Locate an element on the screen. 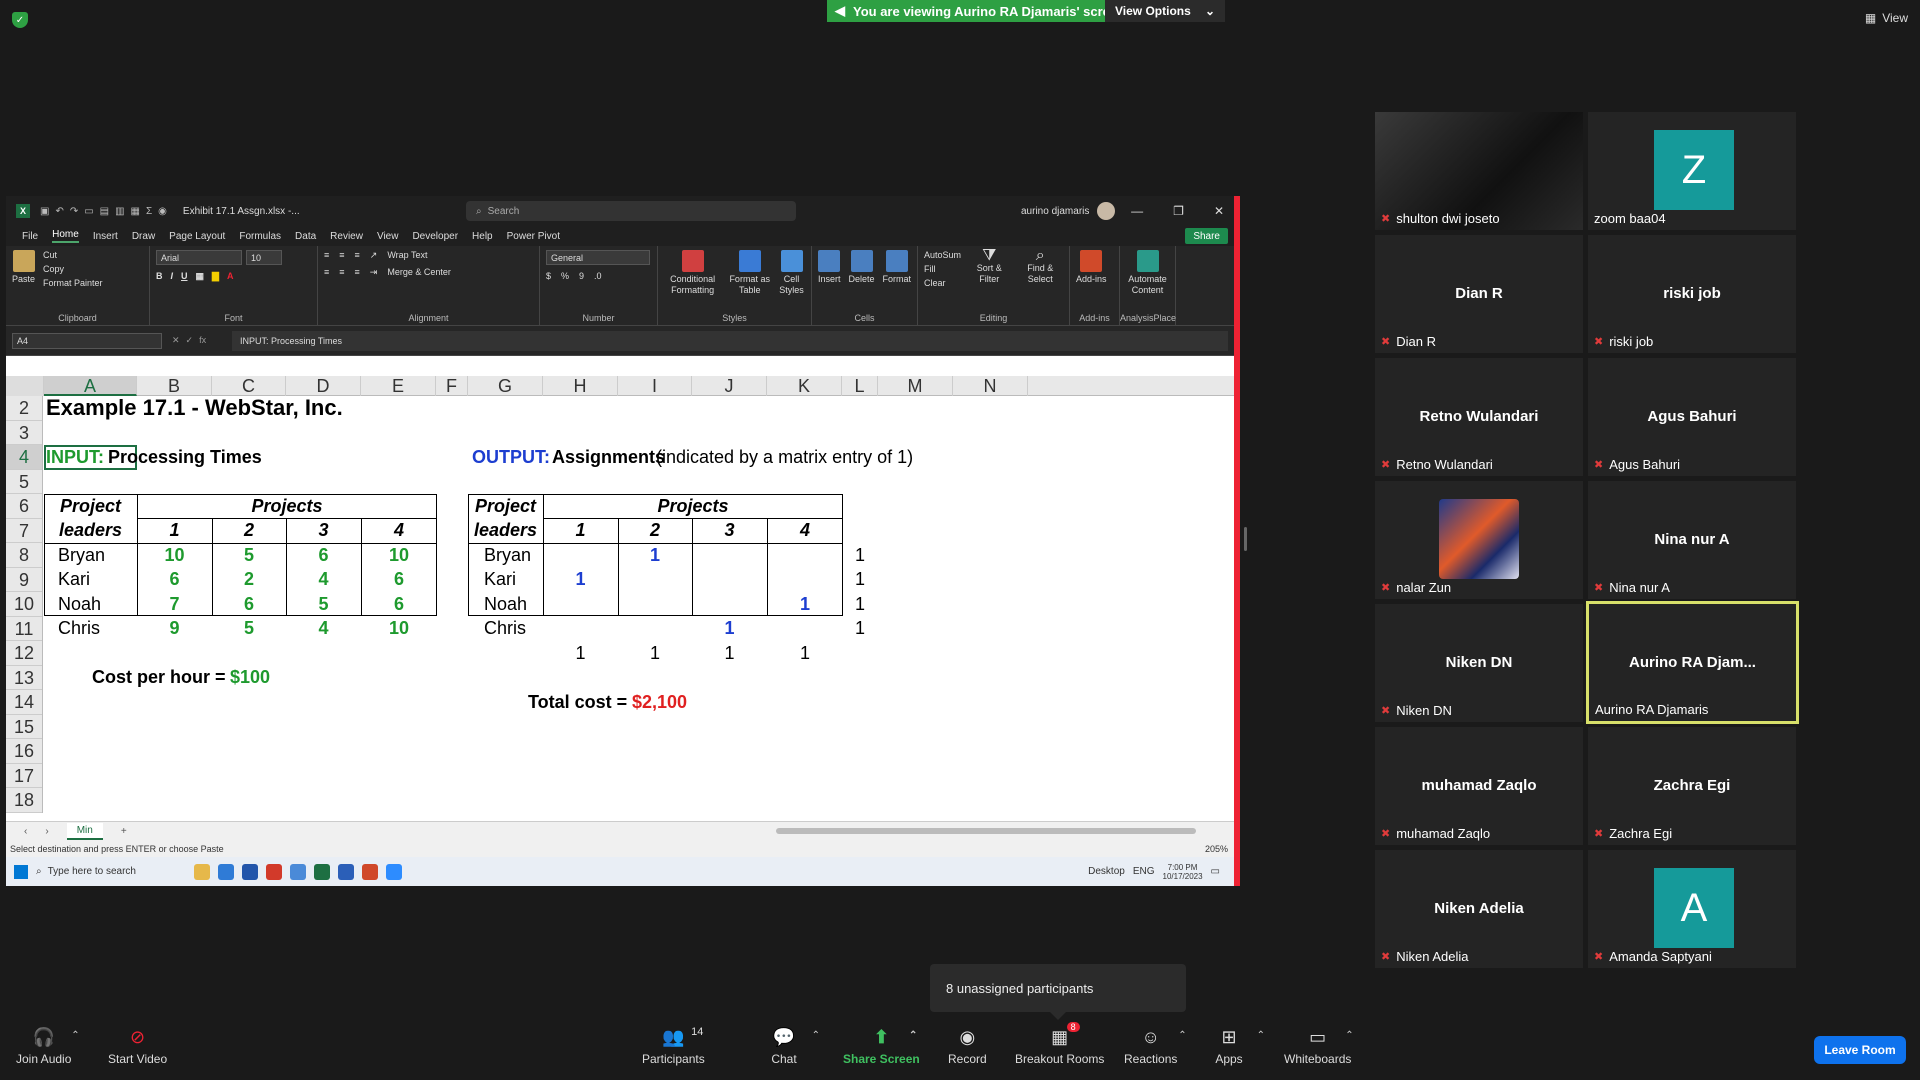  sort-filter-button: ⧩ Sort & Filter is located at coordinates (989, 266).